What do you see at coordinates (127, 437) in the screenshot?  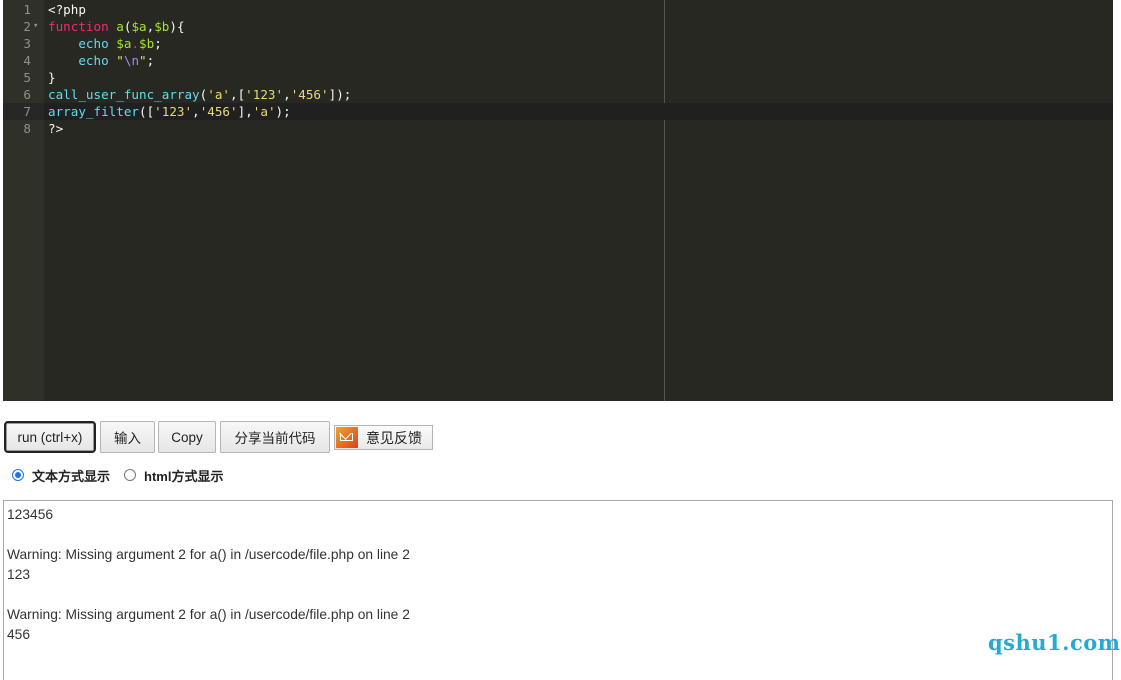 I see `input-button: 输入` at bounding box center [127, 437].